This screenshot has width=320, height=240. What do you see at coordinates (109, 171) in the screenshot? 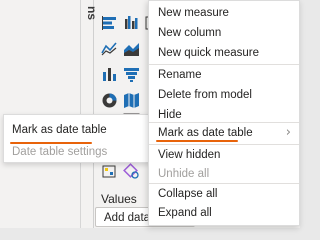
I see `key-influencers-icon` at bounding box center [109, 171].